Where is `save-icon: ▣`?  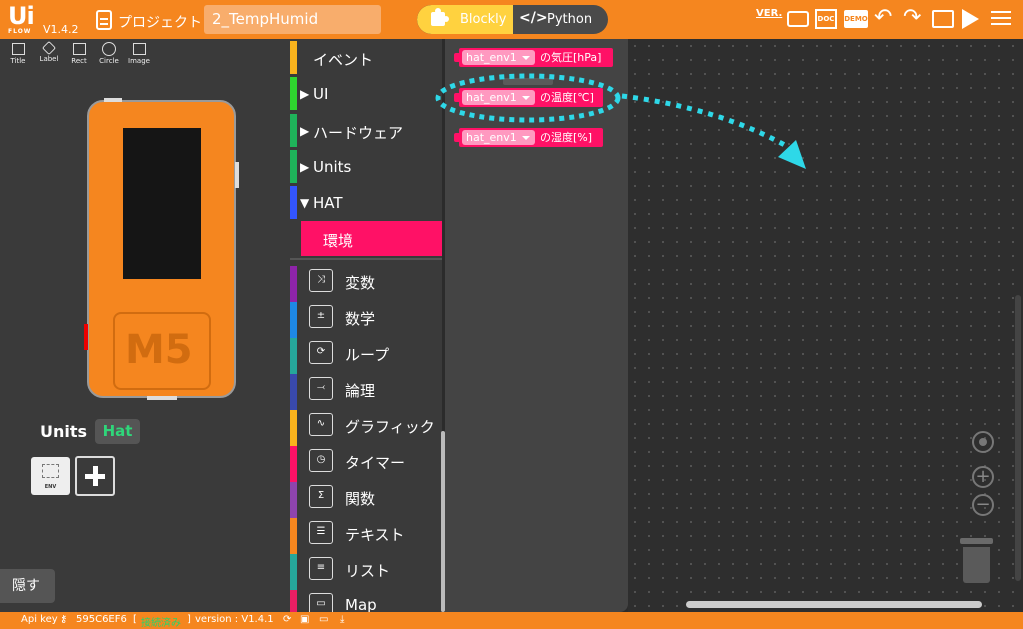
save-icon: ▣ is located at coordinates (304, 619).